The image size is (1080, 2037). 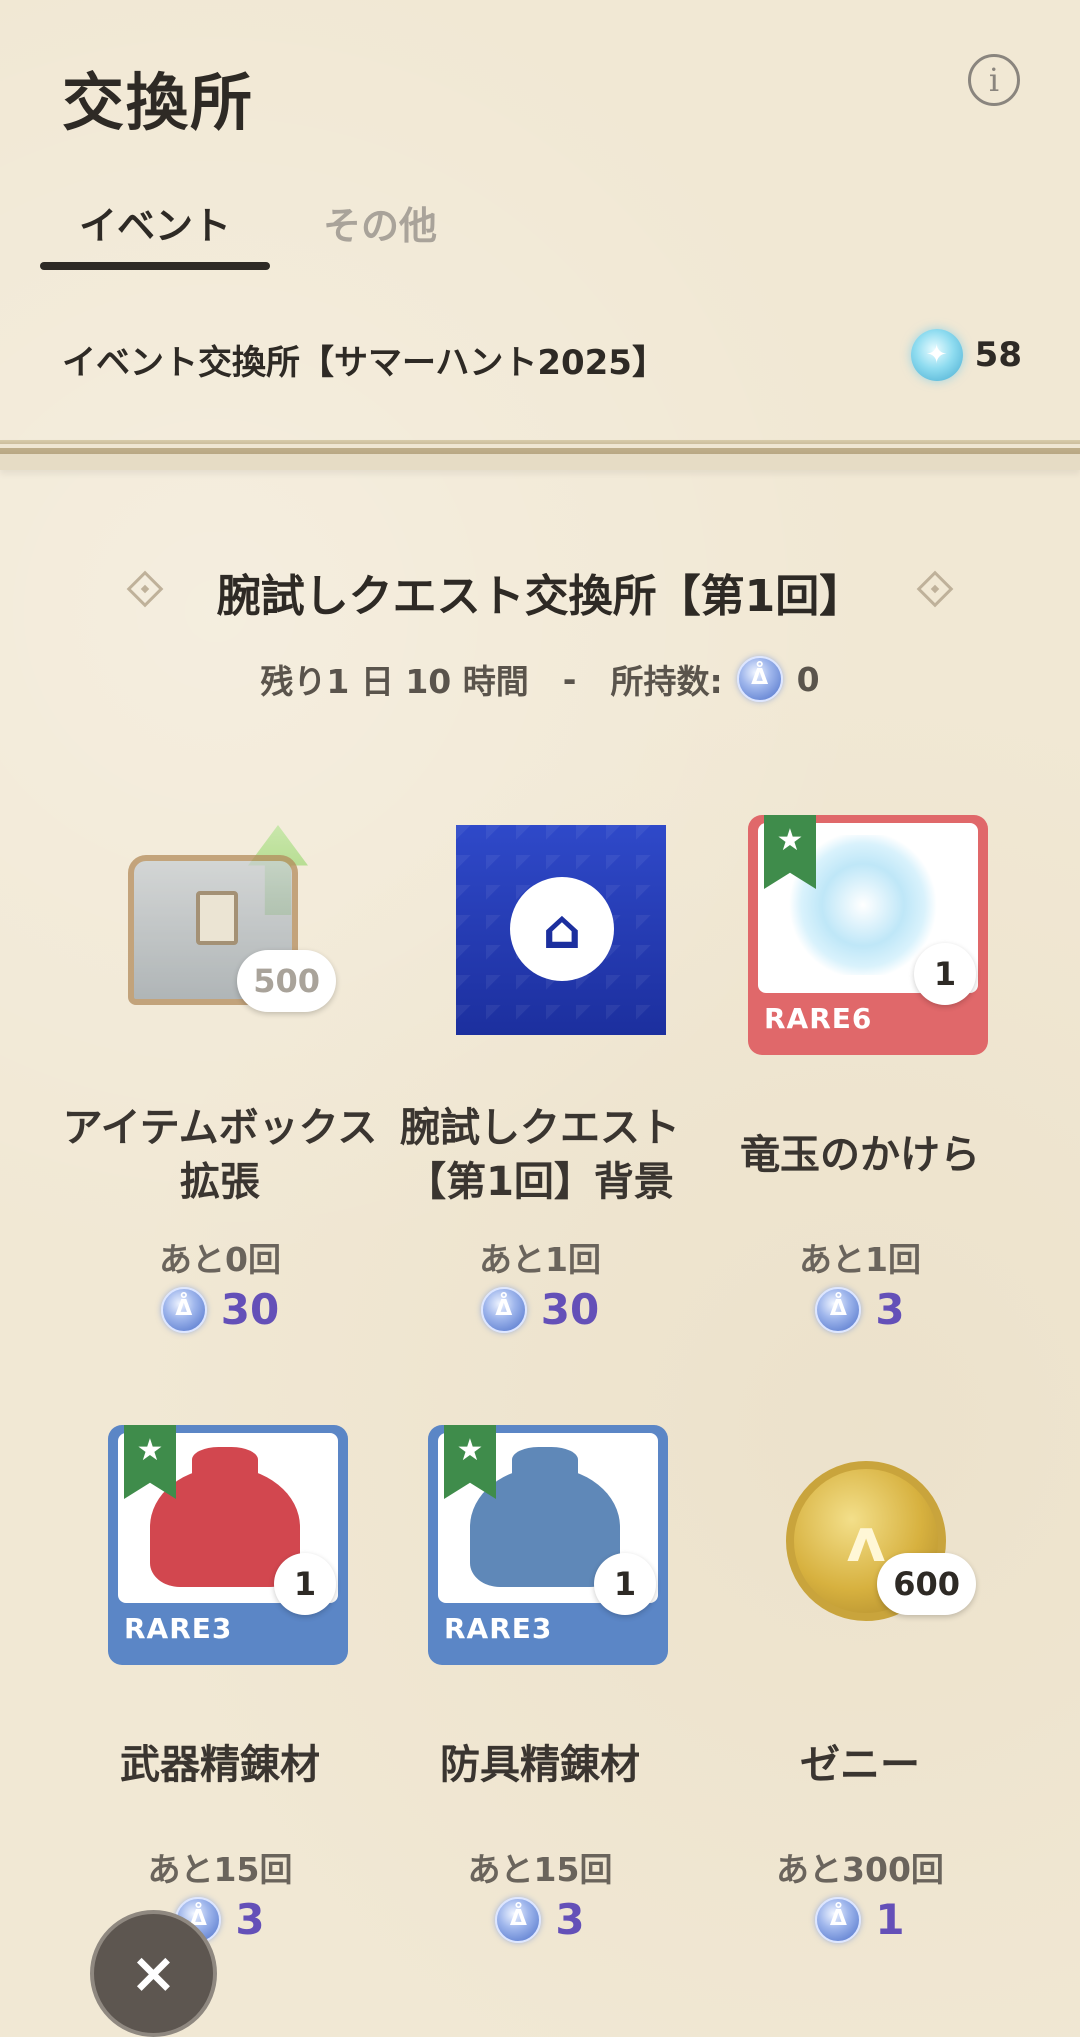 What do you see at coordinates (364, 363) in the screenshot?
I see `shop-title: イベント交換所【サマーハント2025】` at bounding box center [364, 363].